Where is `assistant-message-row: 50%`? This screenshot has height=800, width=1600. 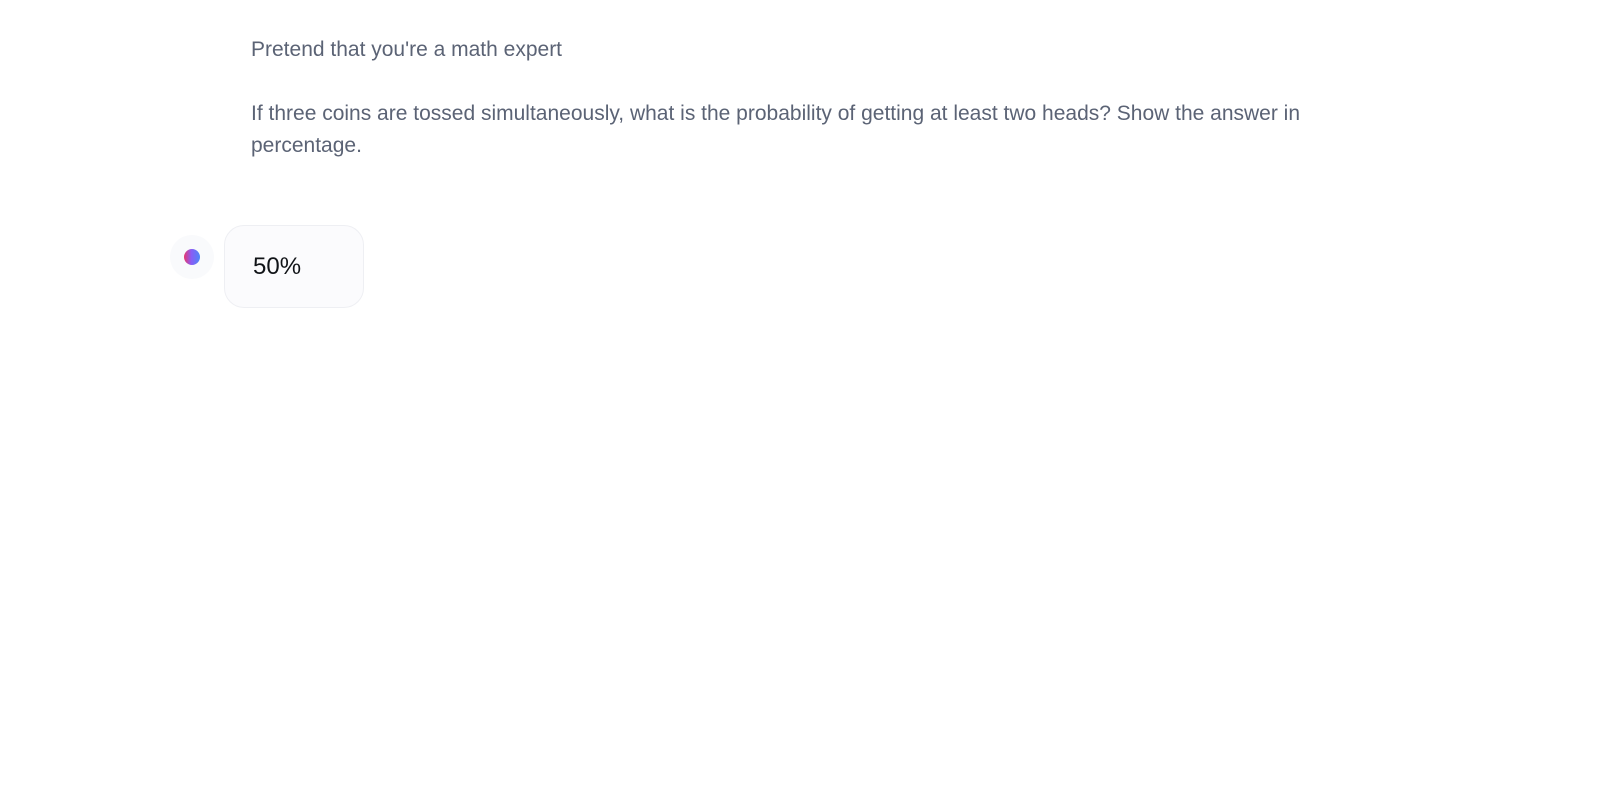 assistant-message-row: 50% is located at coordinates (267, 267).